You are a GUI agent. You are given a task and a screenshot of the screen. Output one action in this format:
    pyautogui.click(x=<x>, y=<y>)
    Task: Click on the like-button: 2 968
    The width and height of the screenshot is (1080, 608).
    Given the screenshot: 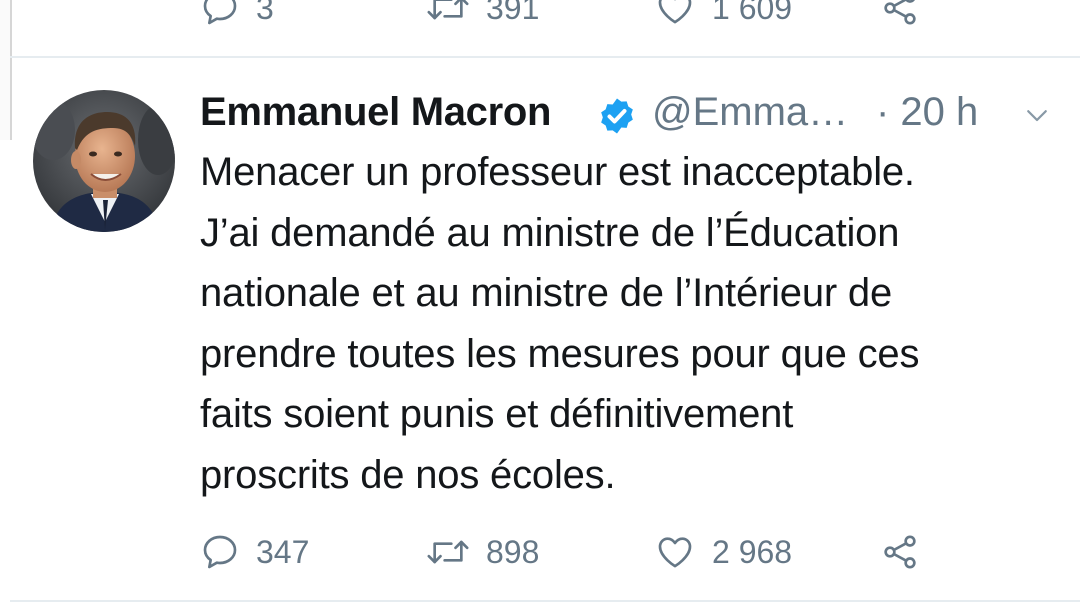 What is the action you would take?
    pyautogui.click(x=723, y=552)
    